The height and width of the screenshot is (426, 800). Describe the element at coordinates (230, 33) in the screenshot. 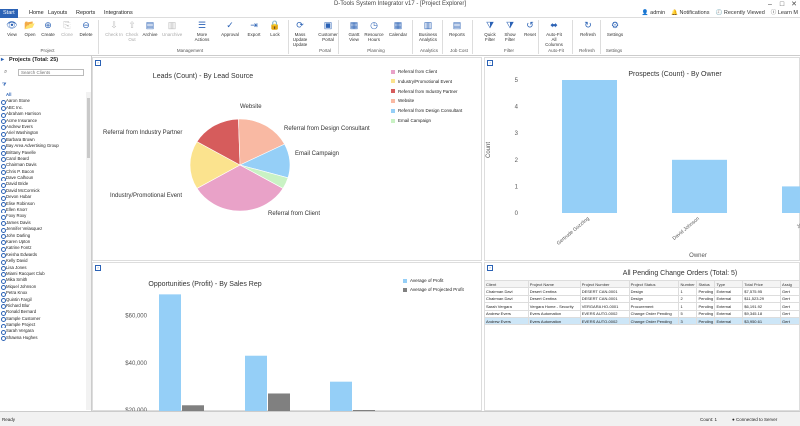

I see `ribbon-button-approval: ✓ Approval` at that location.